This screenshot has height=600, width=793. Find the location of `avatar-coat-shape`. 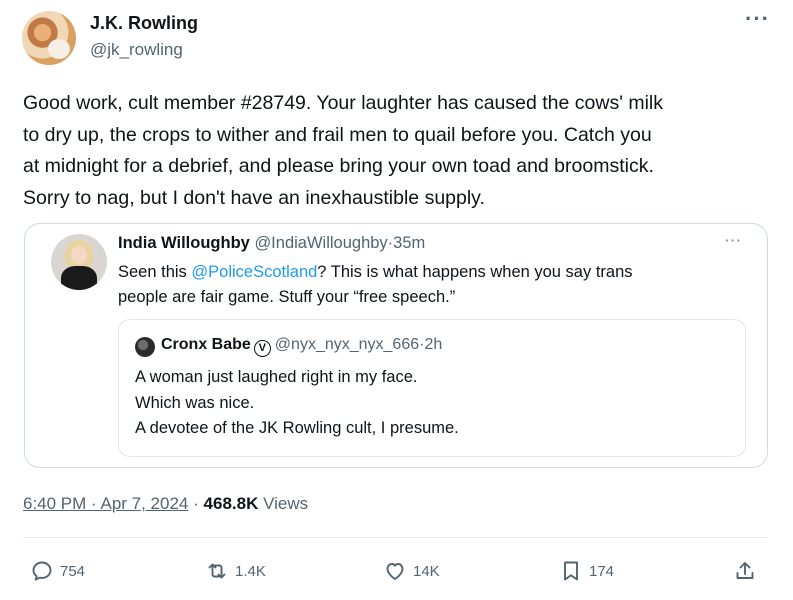

avatar-coat-shape is located at coordinates (79, 278).